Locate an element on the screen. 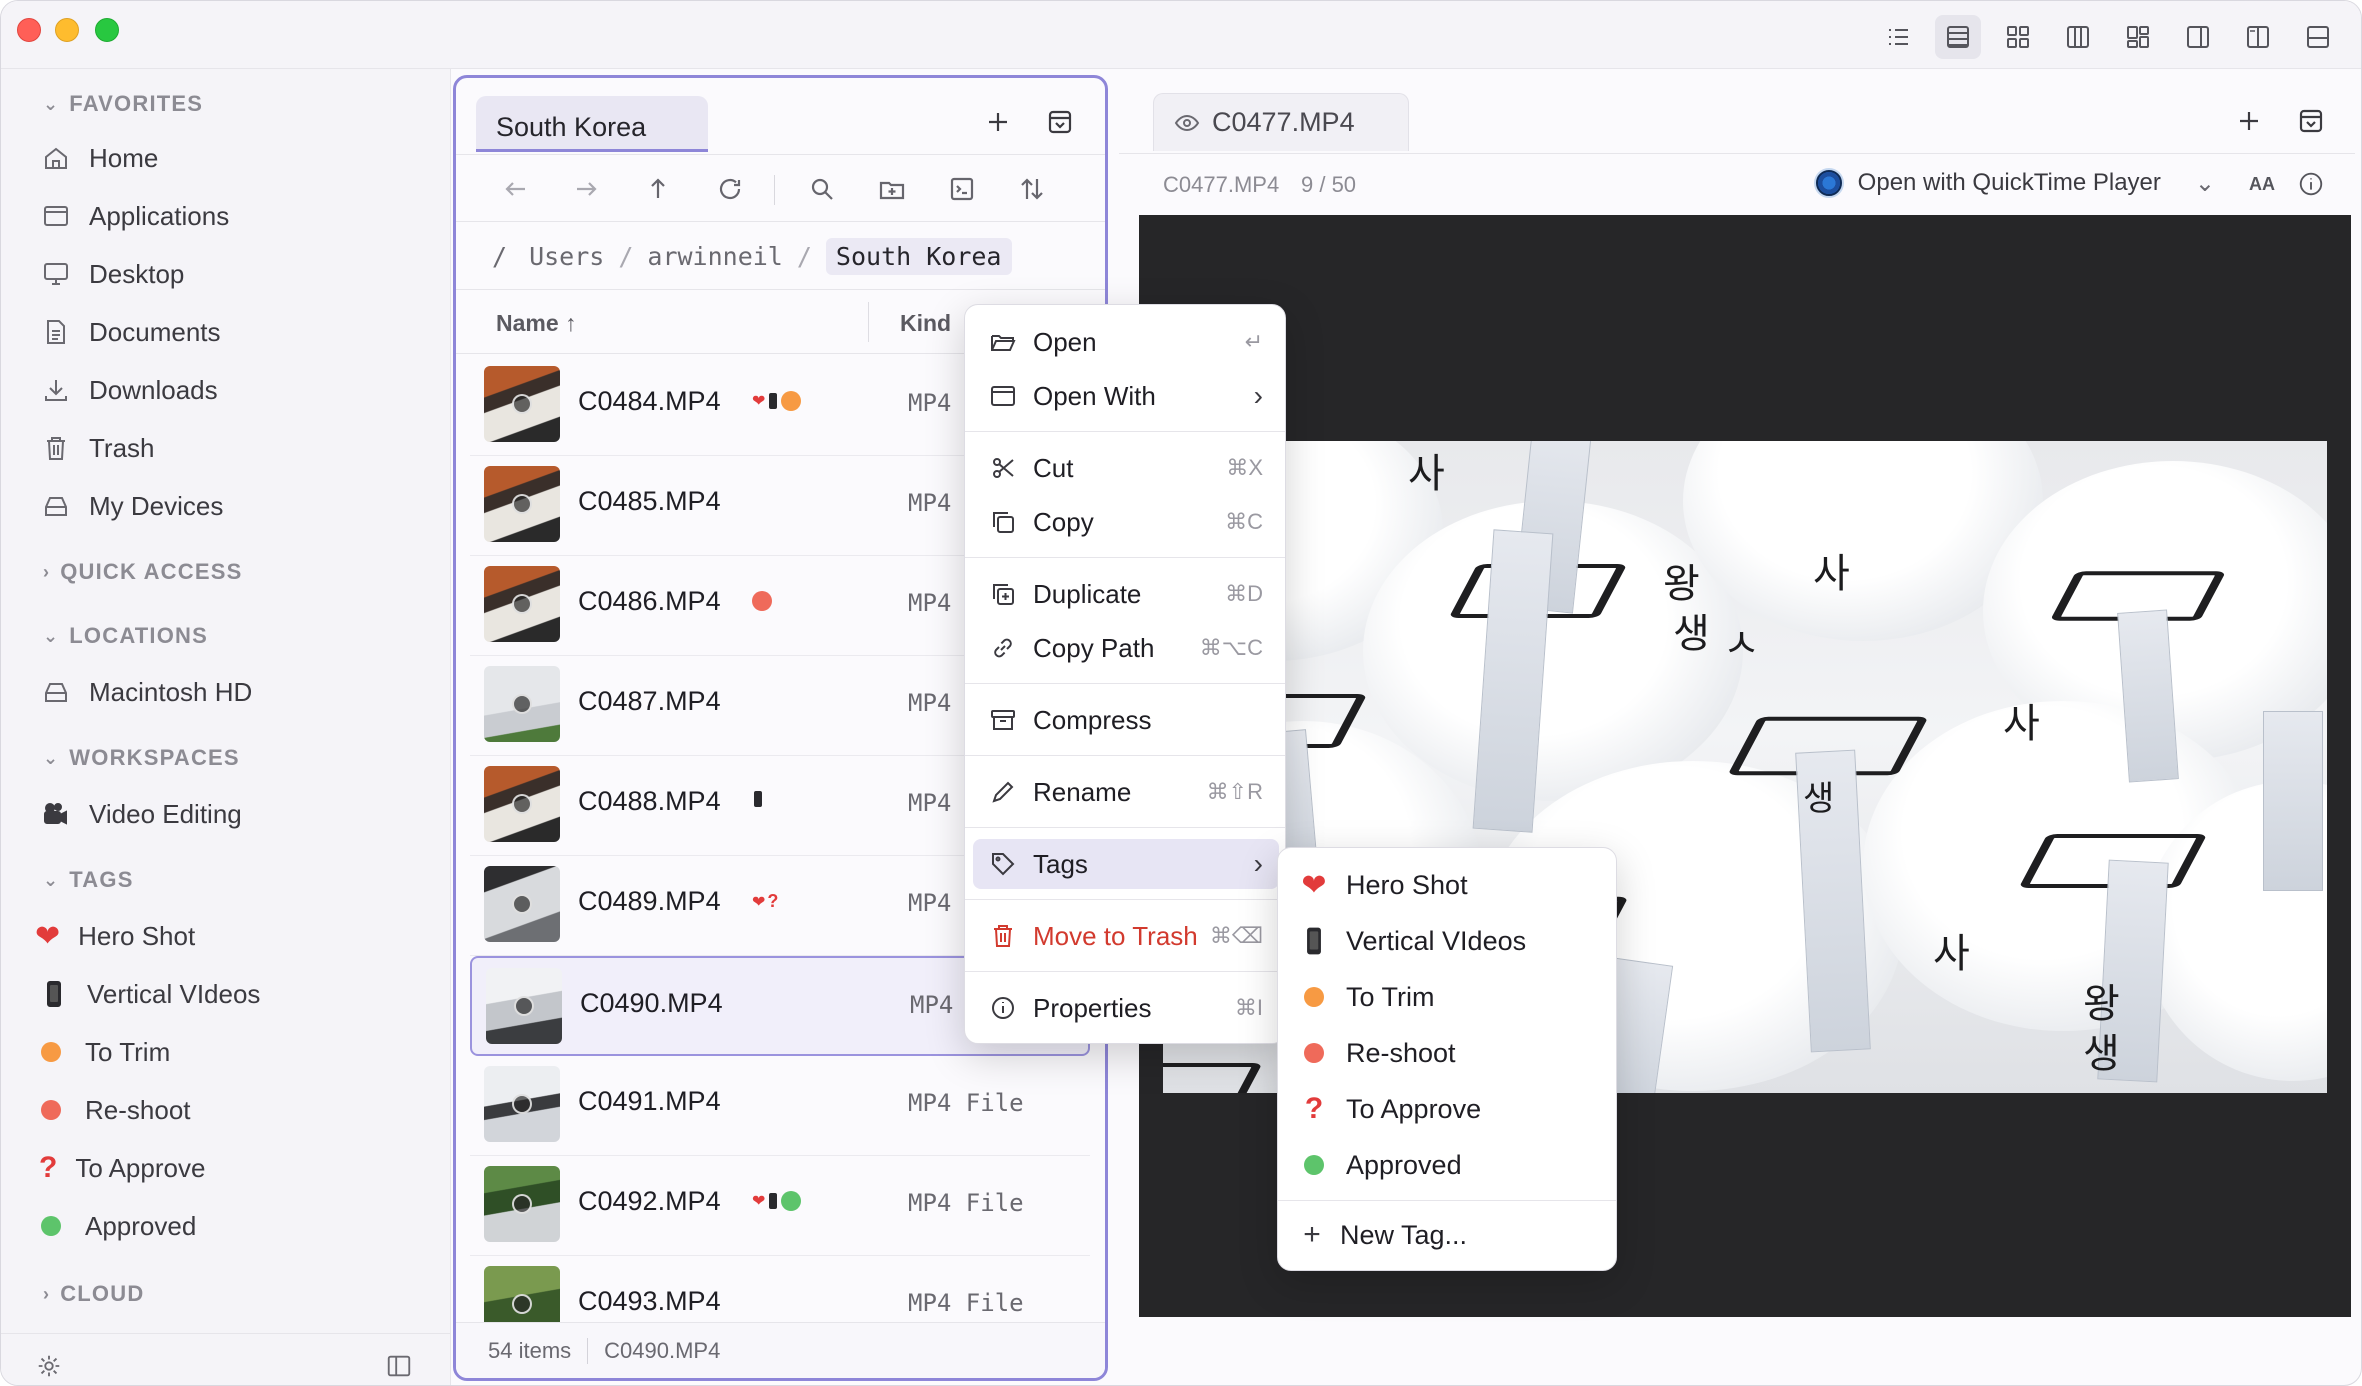 The image size is (2362, 1386). minimize-window-button is located at coordinates (67, 30).